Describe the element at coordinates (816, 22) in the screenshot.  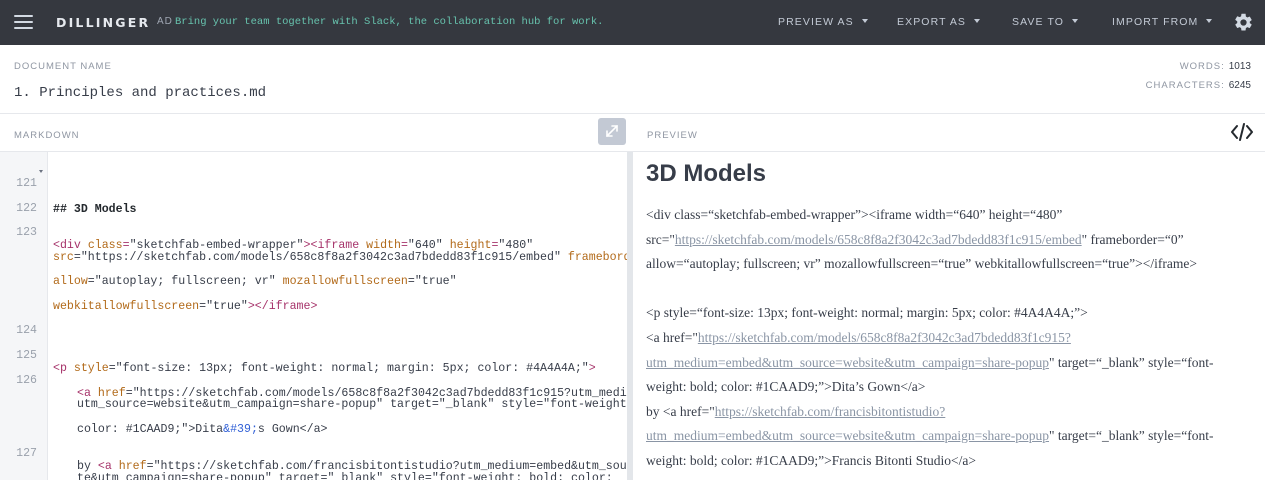
I see `preview-as-label: PREVIEW AS` at that location.